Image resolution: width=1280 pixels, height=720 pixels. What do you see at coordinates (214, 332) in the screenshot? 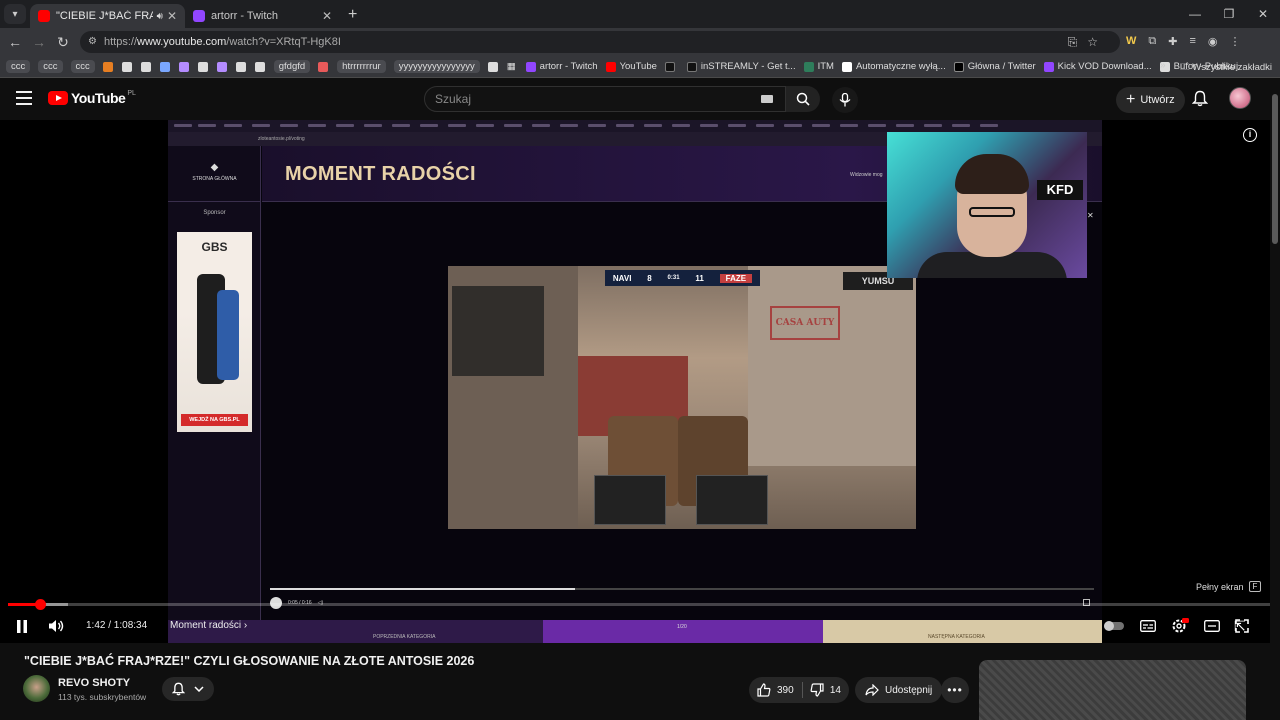
I see `sponsor-ad: GBS WEJDŹ NA GBS.PL` at bounding box center [214, 332].